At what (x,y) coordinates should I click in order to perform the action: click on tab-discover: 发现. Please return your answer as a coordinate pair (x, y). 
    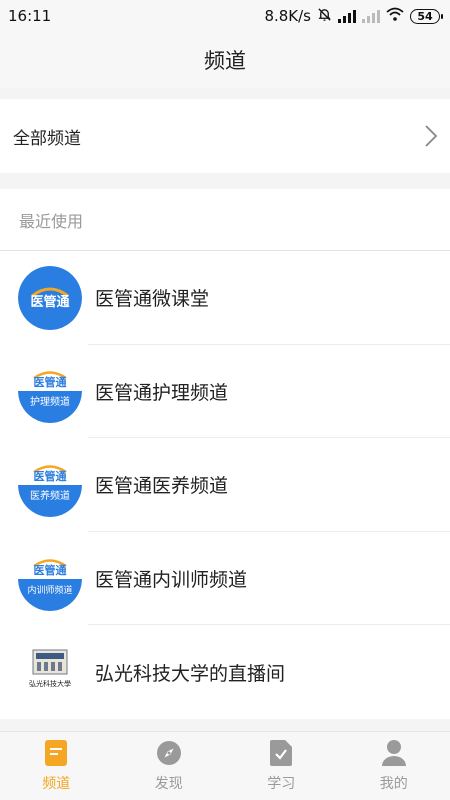
    Looking at the image, I should click on (169, 766).